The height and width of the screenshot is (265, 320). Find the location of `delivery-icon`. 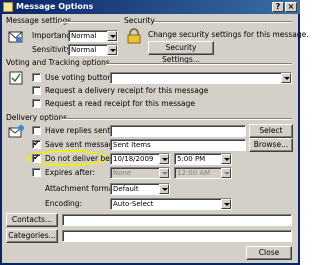

delivery-icon is located at coordinates (16, 131).